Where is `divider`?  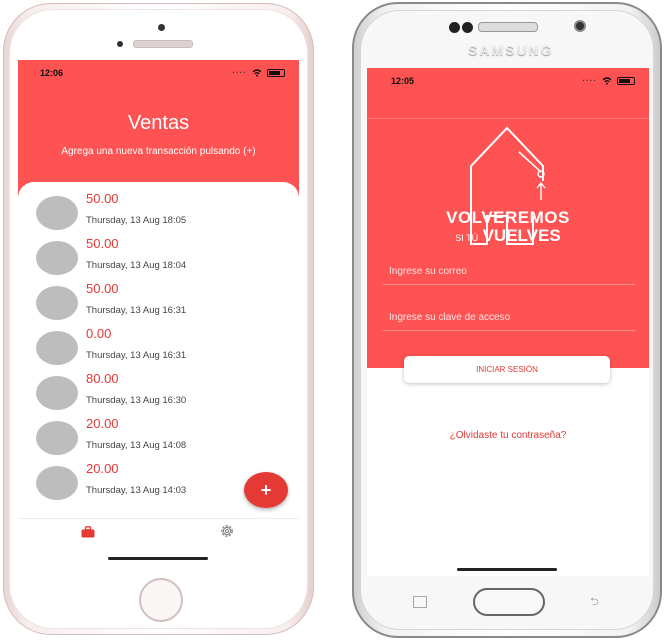
divider is located at coordinates (508, 118).